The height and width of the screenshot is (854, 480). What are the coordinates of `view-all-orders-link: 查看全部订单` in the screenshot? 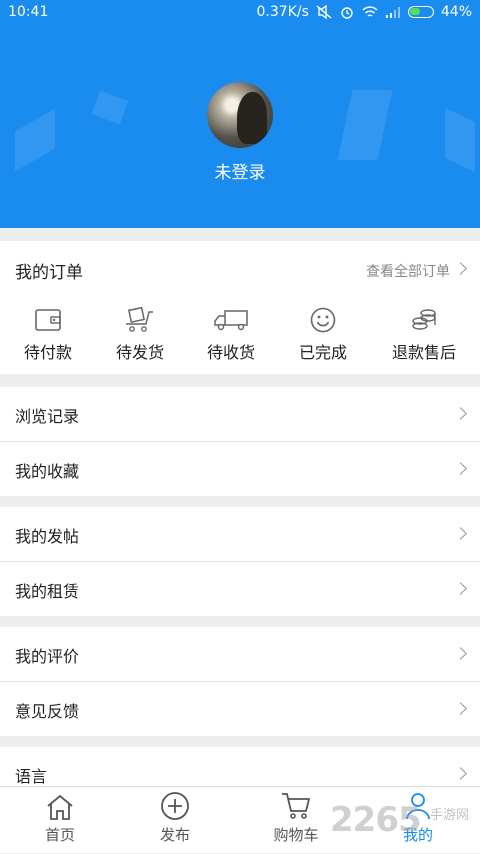 It's located at (408, 271).